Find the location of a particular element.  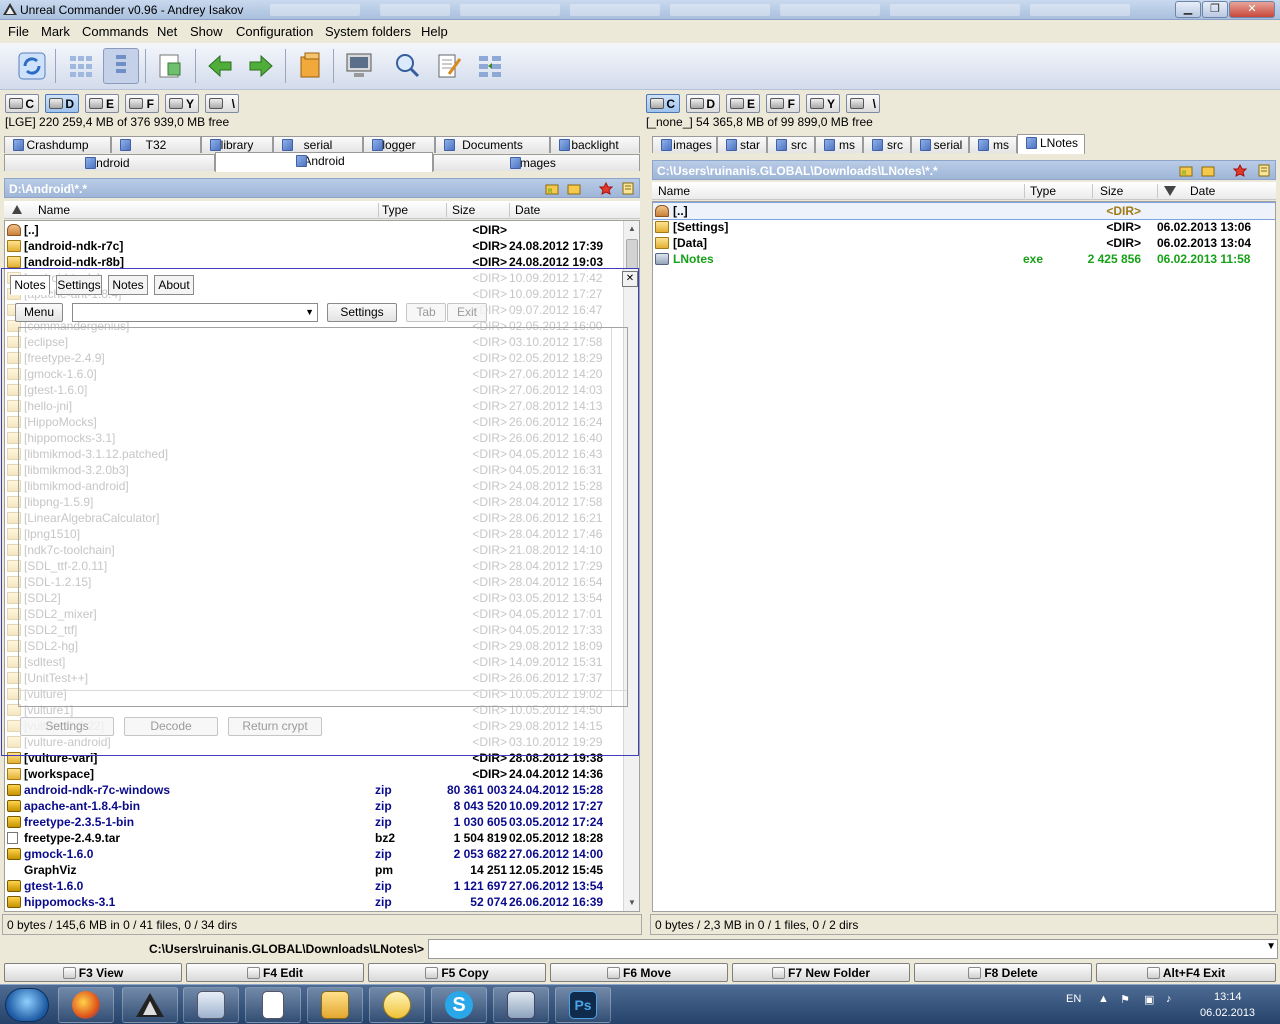

right-drive-y: Y is located at coordinates (823, 103).